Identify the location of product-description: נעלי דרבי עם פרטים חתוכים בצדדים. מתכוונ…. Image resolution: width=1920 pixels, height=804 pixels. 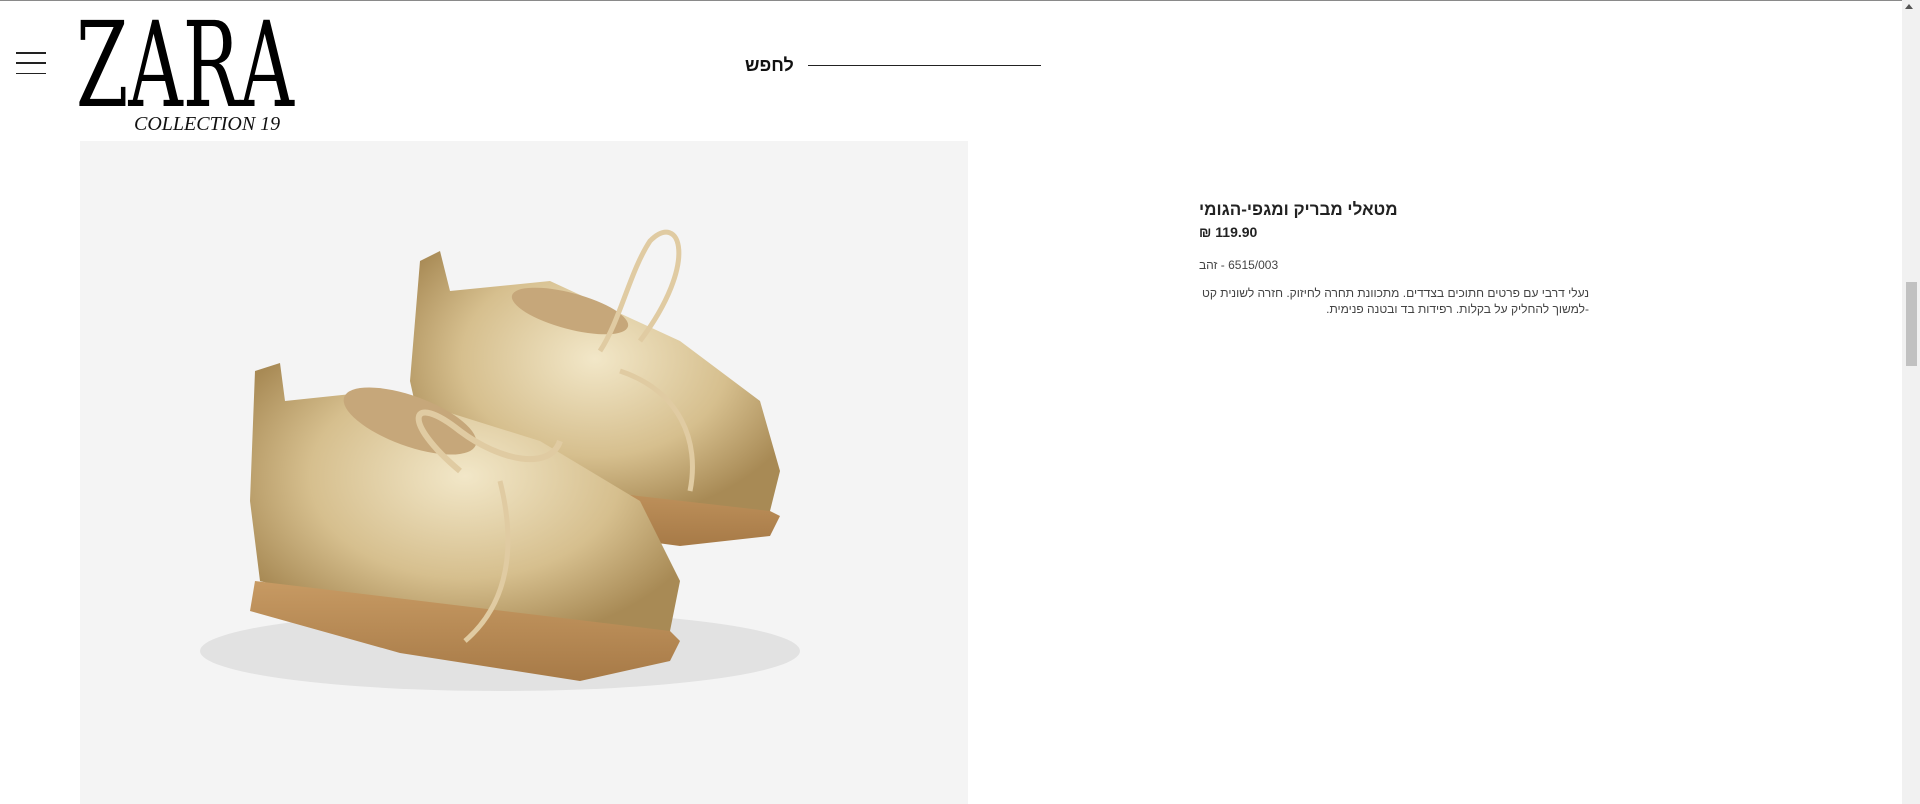
(1395, 301).